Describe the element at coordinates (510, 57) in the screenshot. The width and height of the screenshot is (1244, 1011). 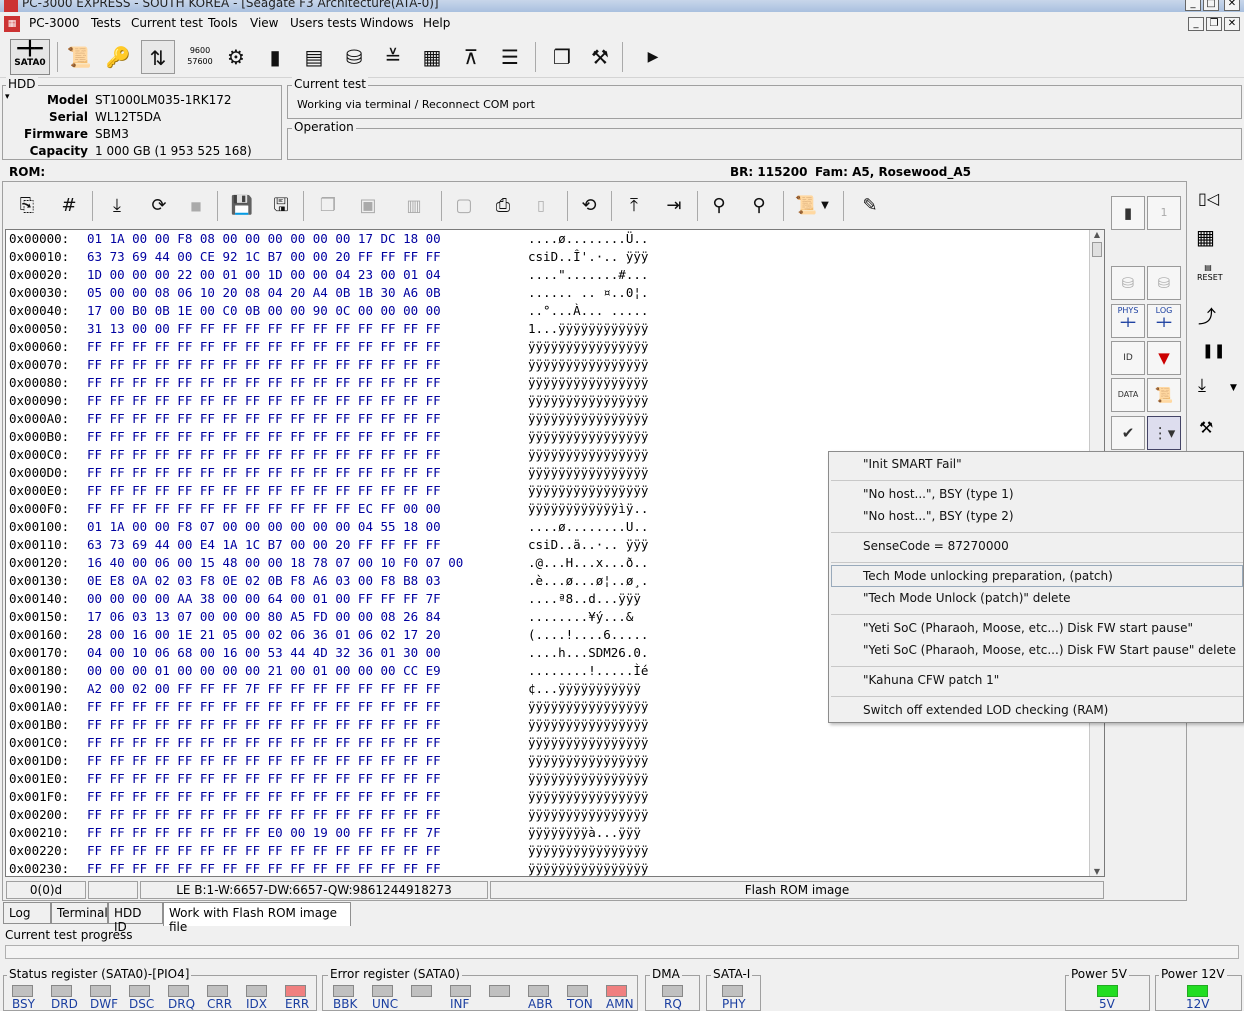
I see `list-icon: ☰` at that location.